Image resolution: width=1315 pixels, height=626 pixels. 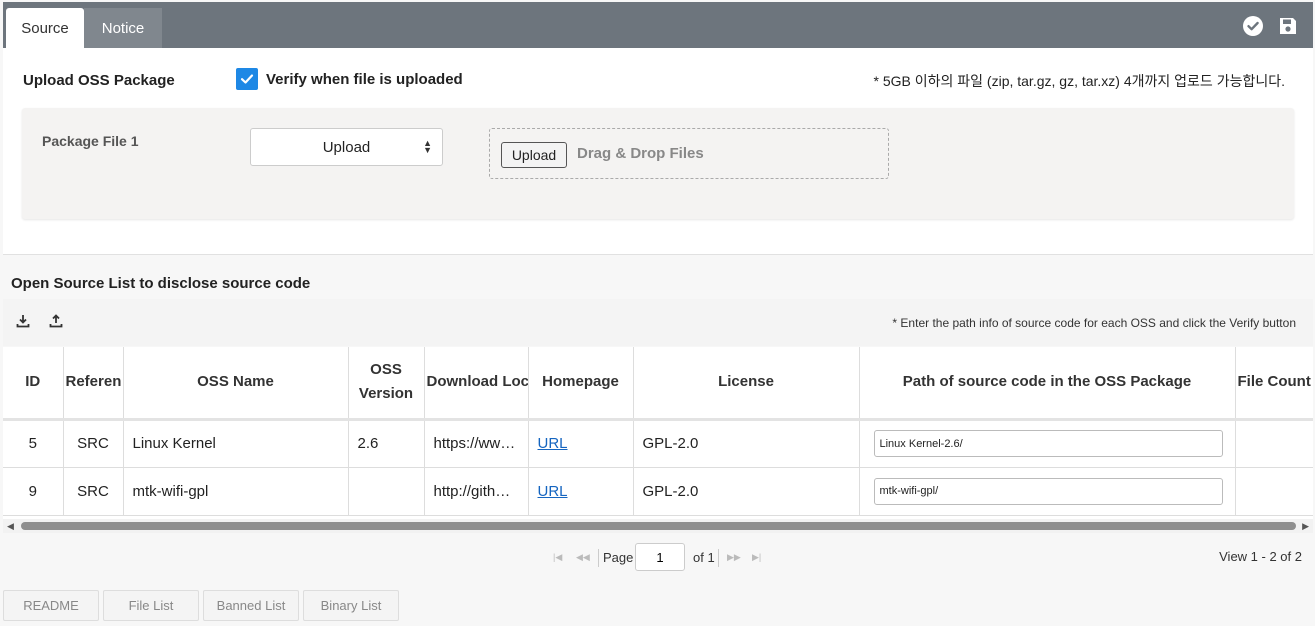 What do you see at coordinates (476, 384) in the screenshot?
I see `col-download-location: Download Loc` at bounding box center [476, 384].